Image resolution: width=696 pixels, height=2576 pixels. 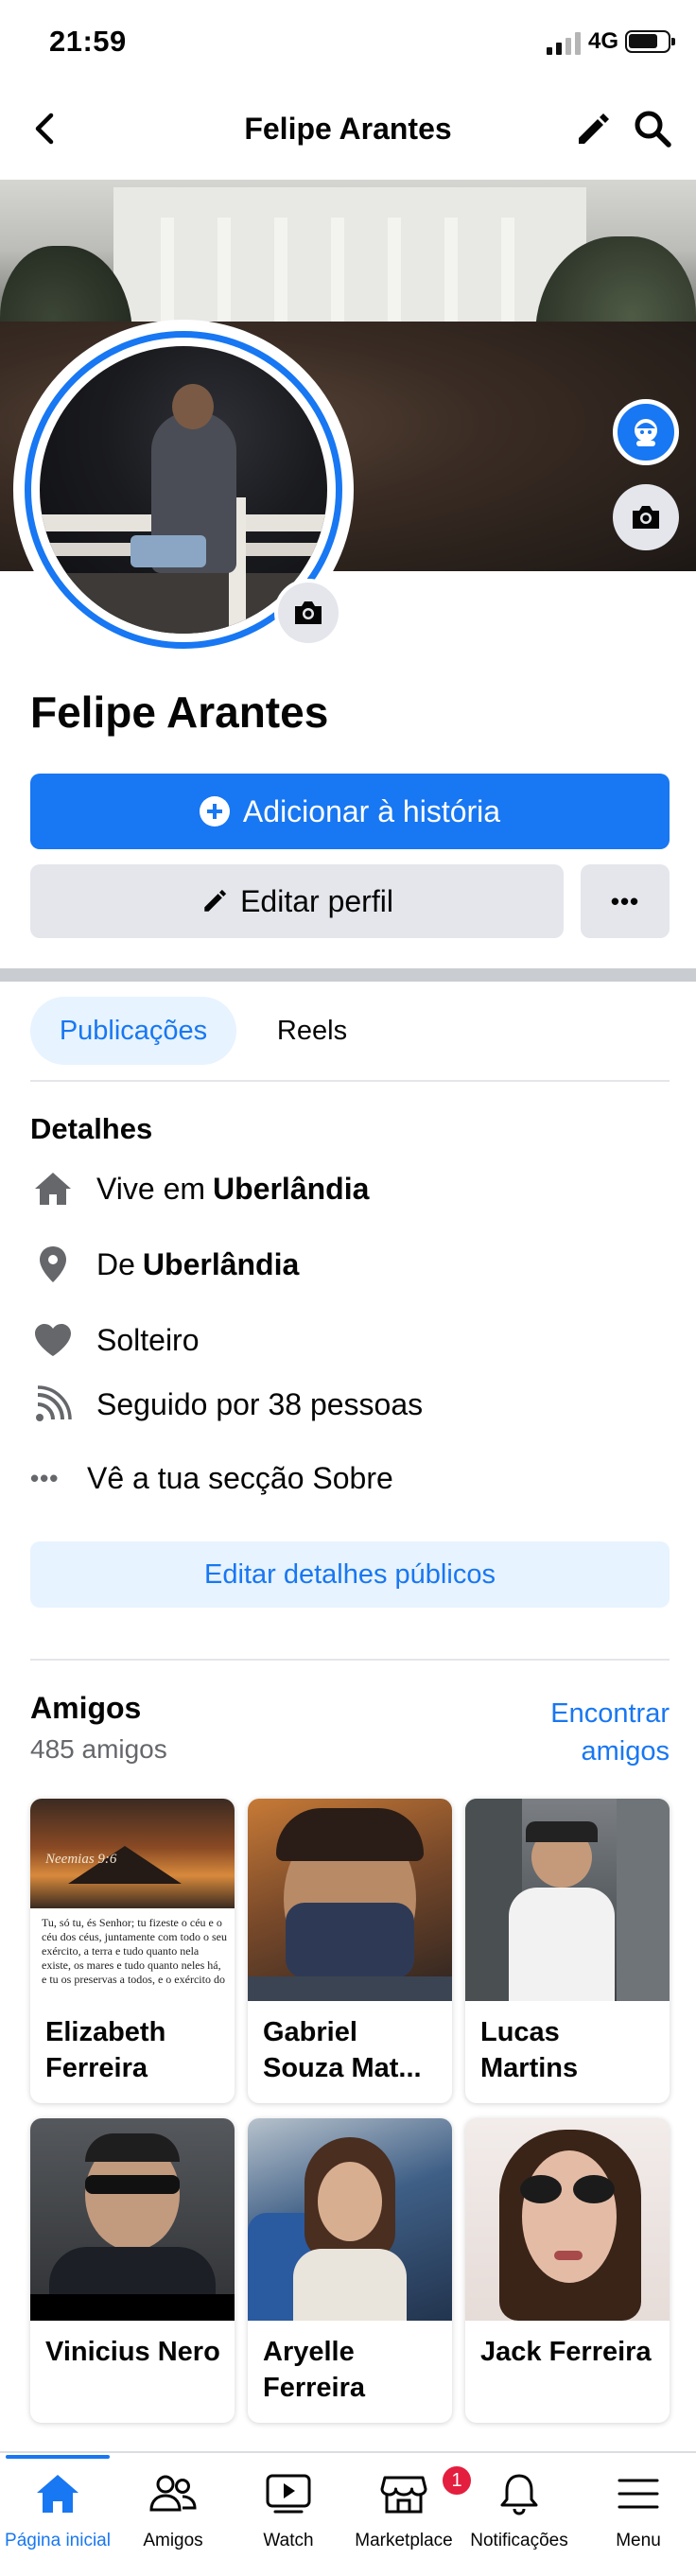 I want to click on add-story-button: Adicionar à história, so click(x=350, y=811).